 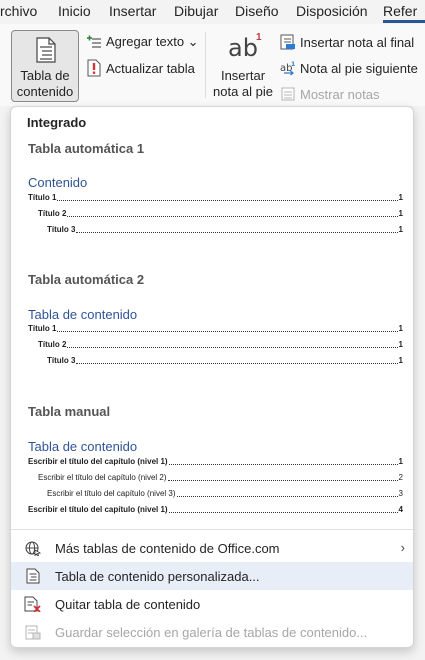 What do you see at coordinates (340, 94) in the screenshot?
I see `show-notes-label: Mostrar notas` at bounding box center [340, 94].